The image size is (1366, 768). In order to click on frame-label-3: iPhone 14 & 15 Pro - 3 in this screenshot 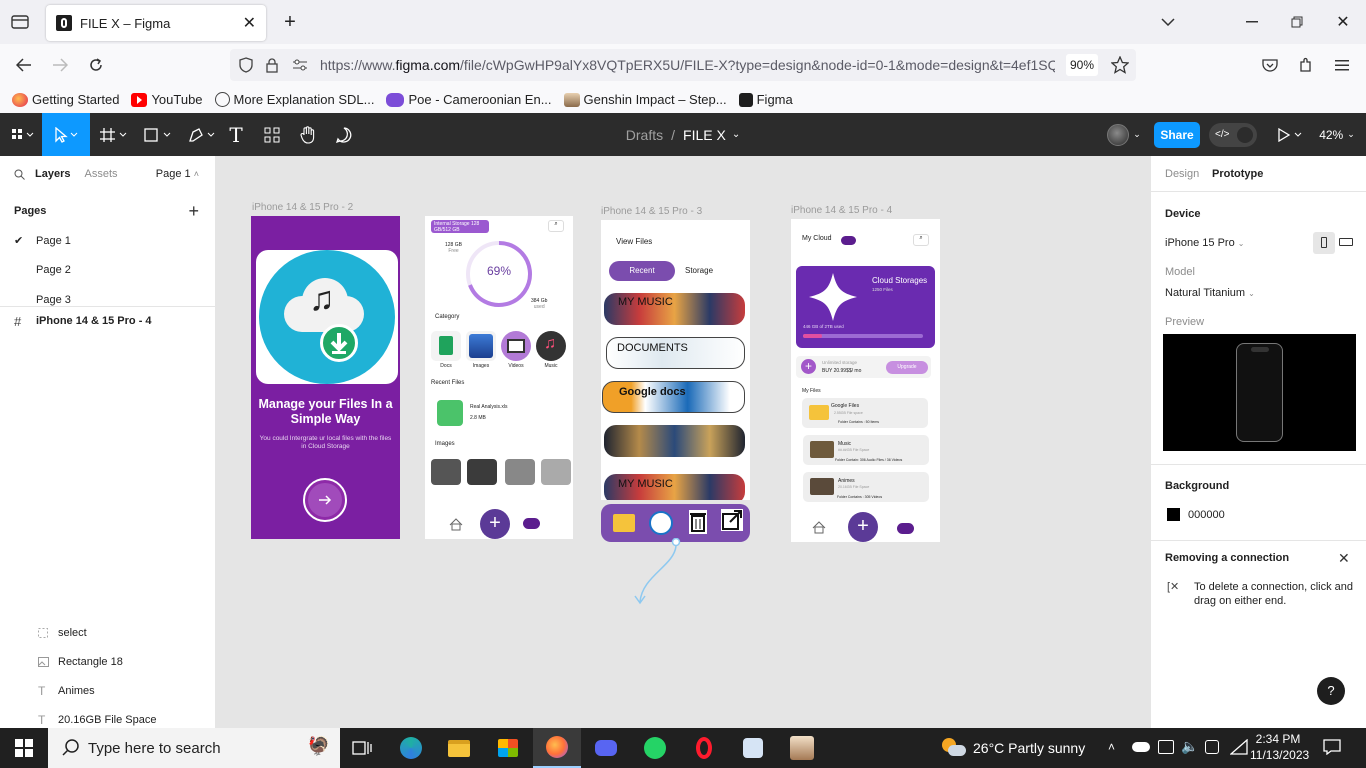, I will do `click(651, 211)`.